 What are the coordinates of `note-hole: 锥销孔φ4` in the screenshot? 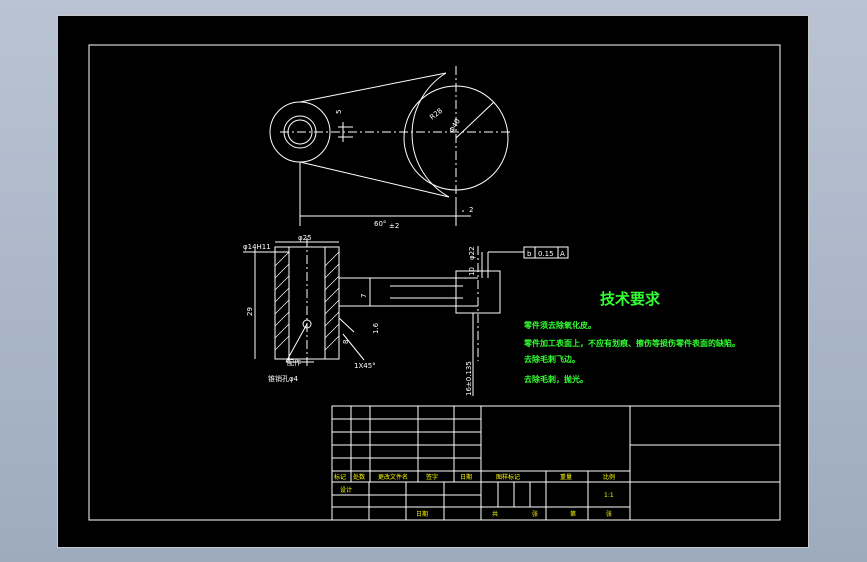 It's located at (283, 378).